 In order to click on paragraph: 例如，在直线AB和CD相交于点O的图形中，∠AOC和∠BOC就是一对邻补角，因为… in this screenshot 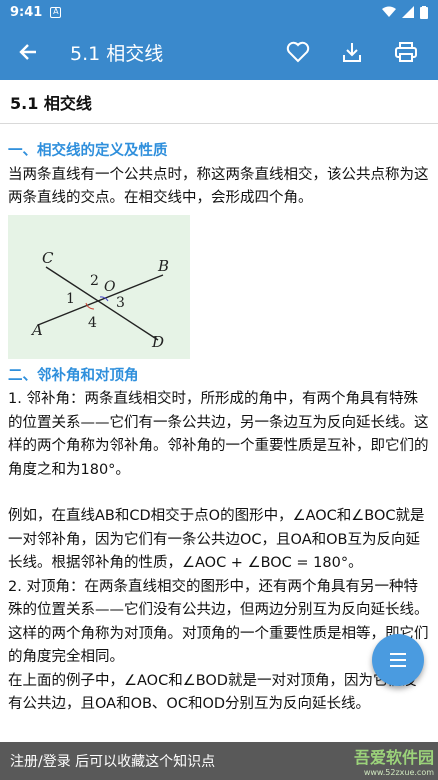, I will do `click(216, 539)`.